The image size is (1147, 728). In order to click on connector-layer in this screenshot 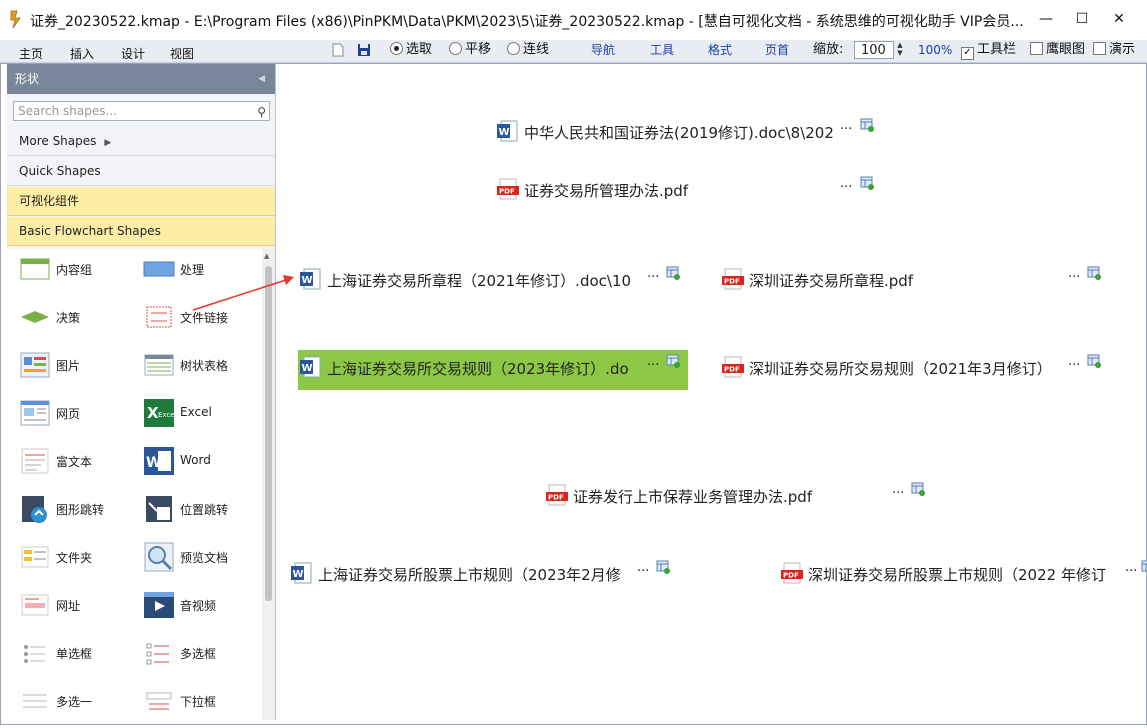, I will do `click(243, 293)`.